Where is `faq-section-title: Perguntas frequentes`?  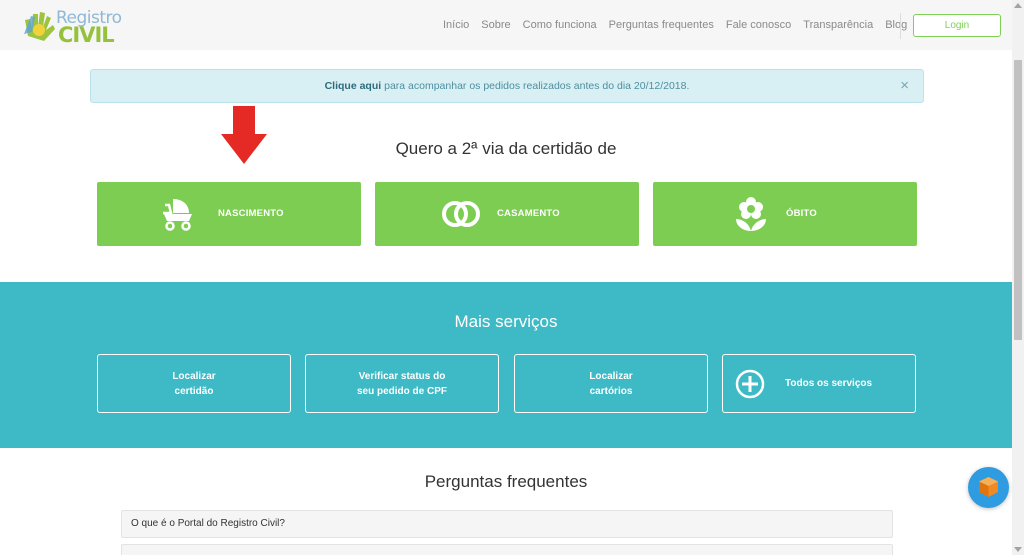
faq-section-title: Perguntas frequentes is located at coordinates (506, 481).